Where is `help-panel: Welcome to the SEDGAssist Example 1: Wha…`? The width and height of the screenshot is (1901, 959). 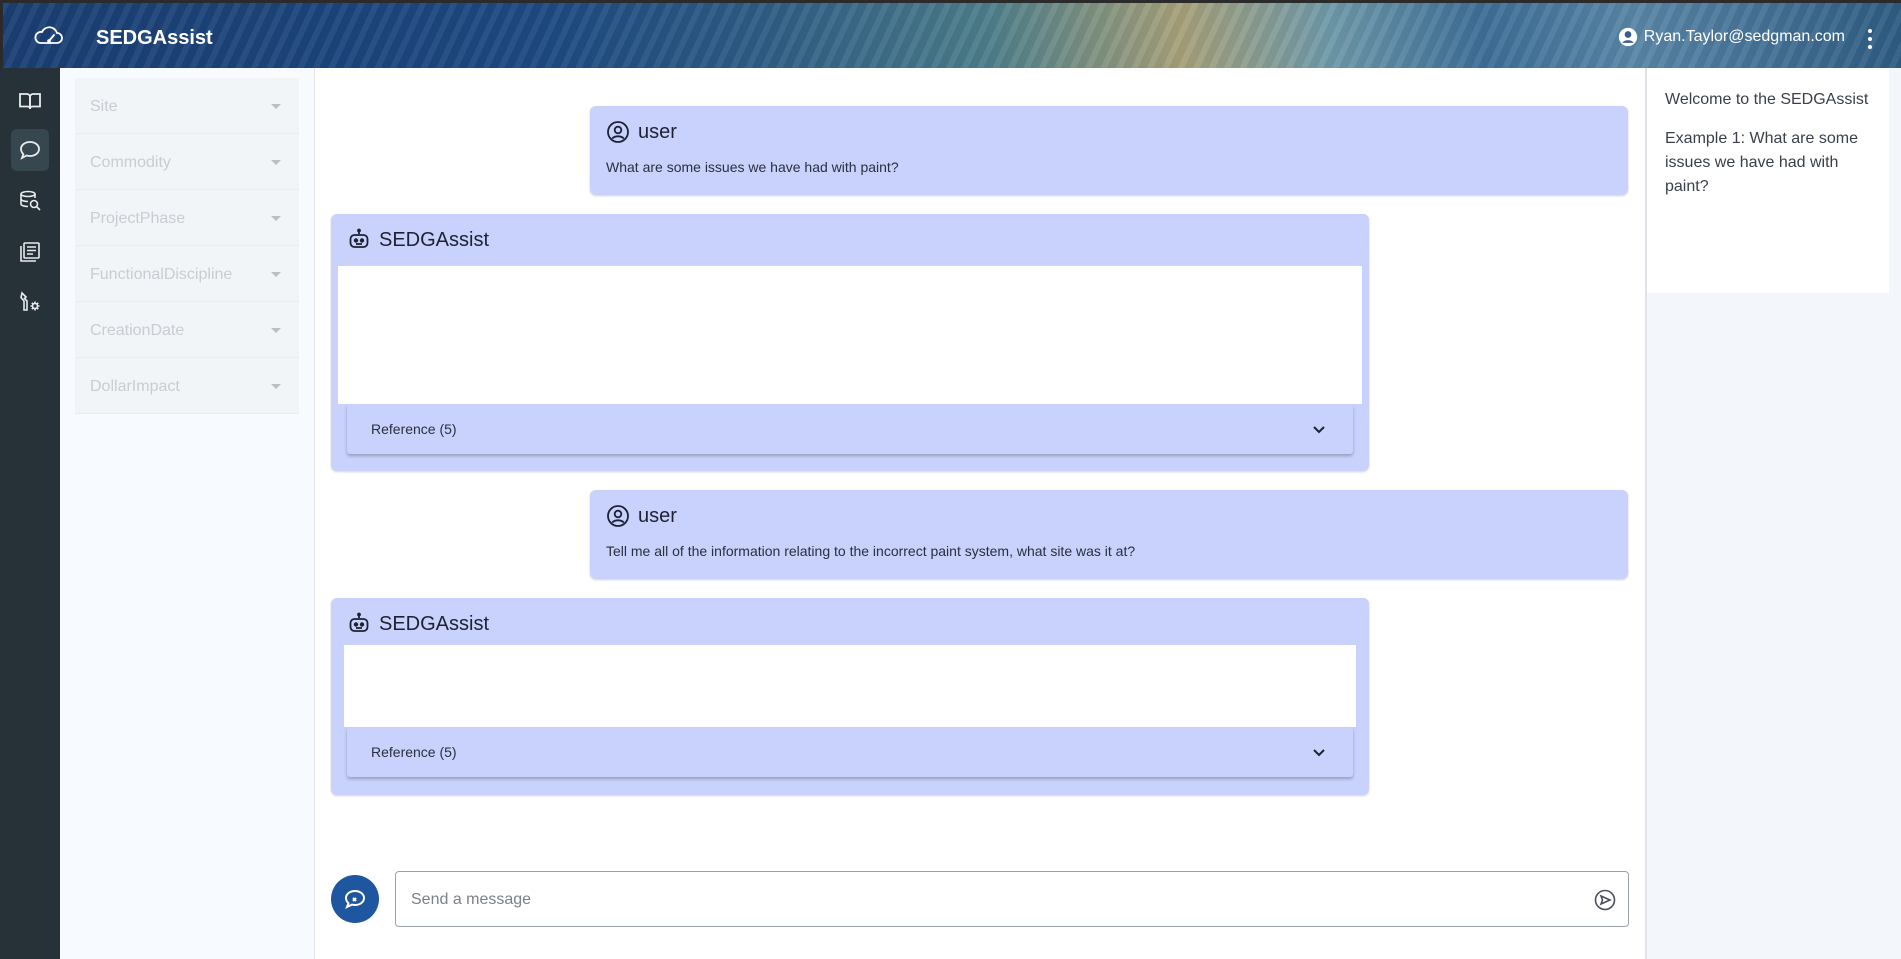
help-panel: Welcome to the SEDGAssist Example 1: Wha… is located at coordinates (1773, 513).